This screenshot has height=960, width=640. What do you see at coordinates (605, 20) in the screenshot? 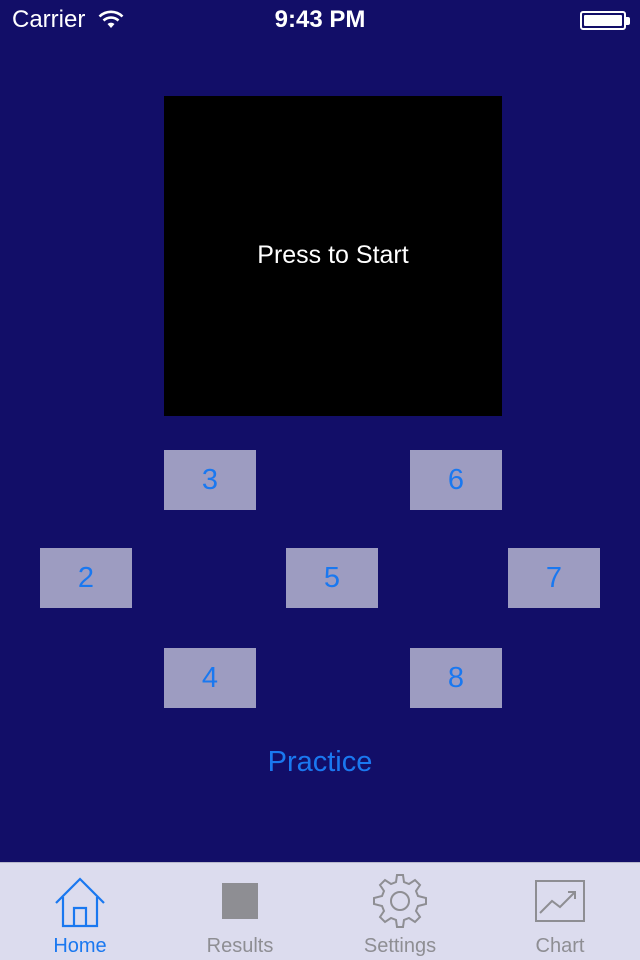
I see `battery-icon` at bounding box center [605, 20].